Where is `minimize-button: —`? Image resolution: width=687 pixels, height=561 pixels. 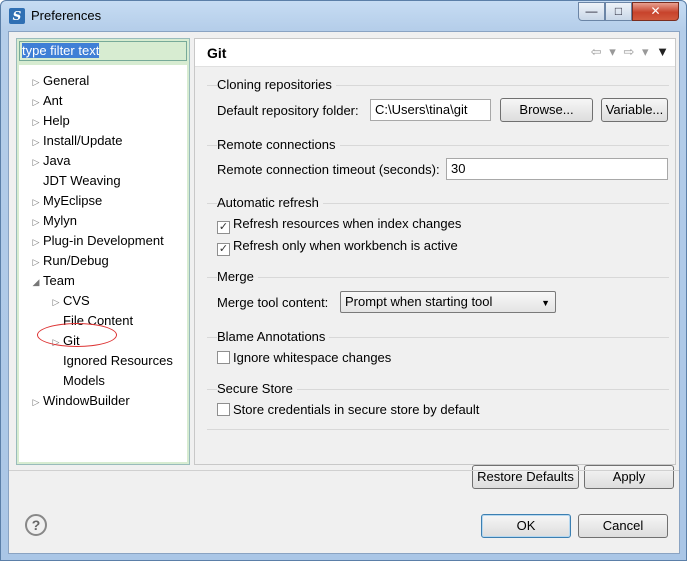
minimize-button: — is located at coordinates (591, 11).